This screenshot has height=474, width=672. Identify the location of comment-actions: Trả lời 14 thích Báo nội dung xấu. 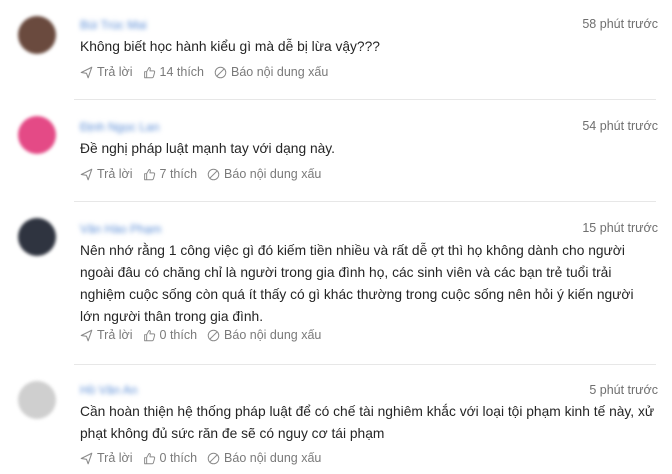
(204, 72).